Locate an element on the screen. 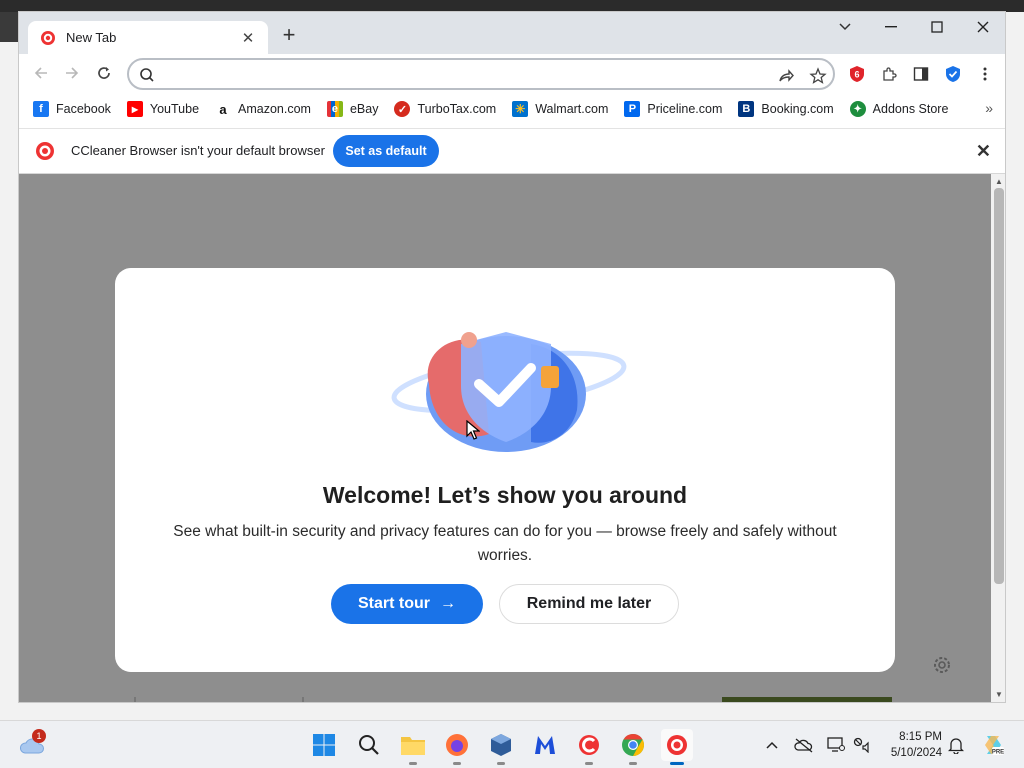 Image resolution: width=1024 pixels, height=768 pixels. bookmark-booking: B Booking.com is located at coordinates (786, 109).